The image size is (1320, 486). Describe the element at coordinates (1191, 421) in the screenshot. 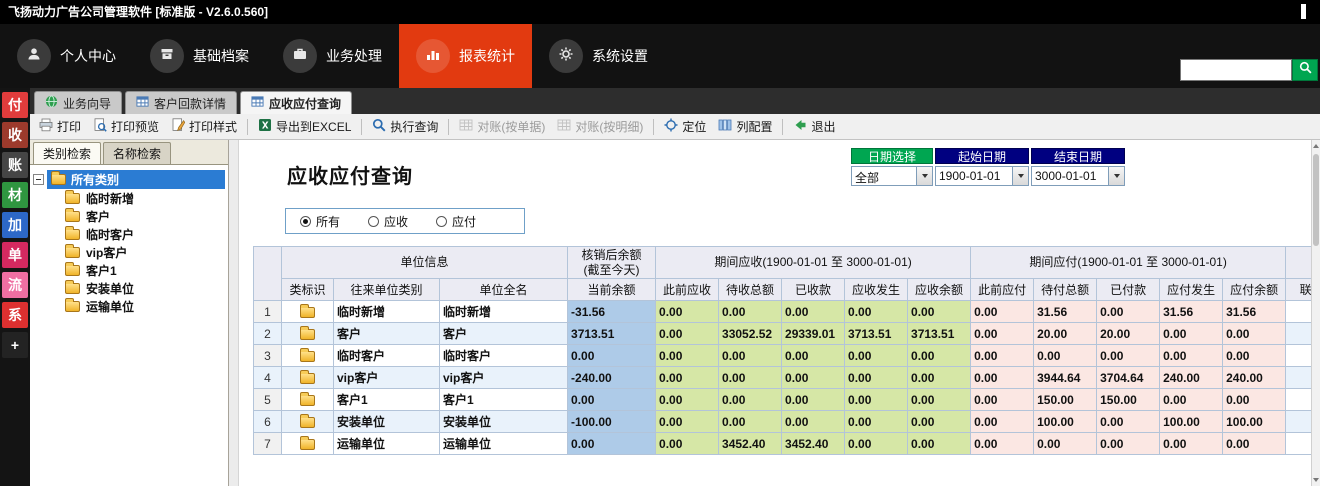

I see `cell-payable-3: 100.00` at that location.